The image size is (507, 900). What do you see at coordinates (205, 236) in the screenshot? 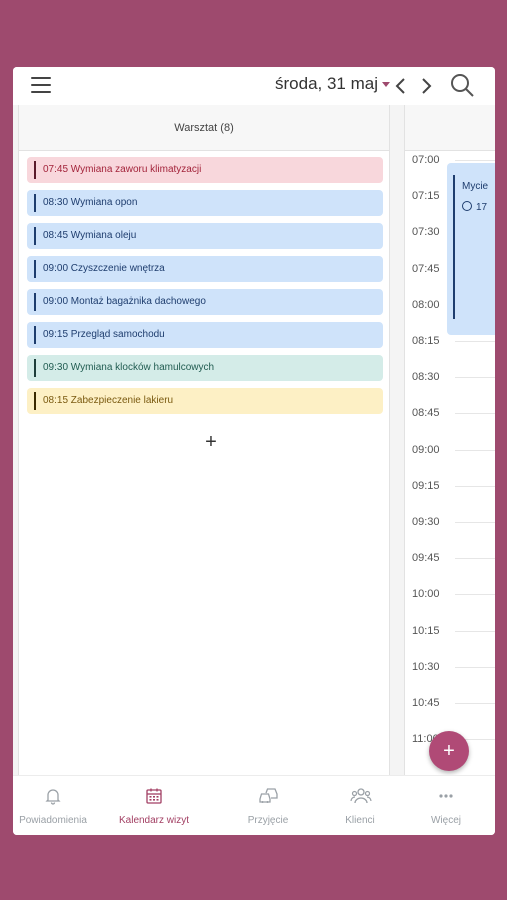
I see `appointment-item: 08:45 Wymiana oleju` at bounding box center [205, 236].